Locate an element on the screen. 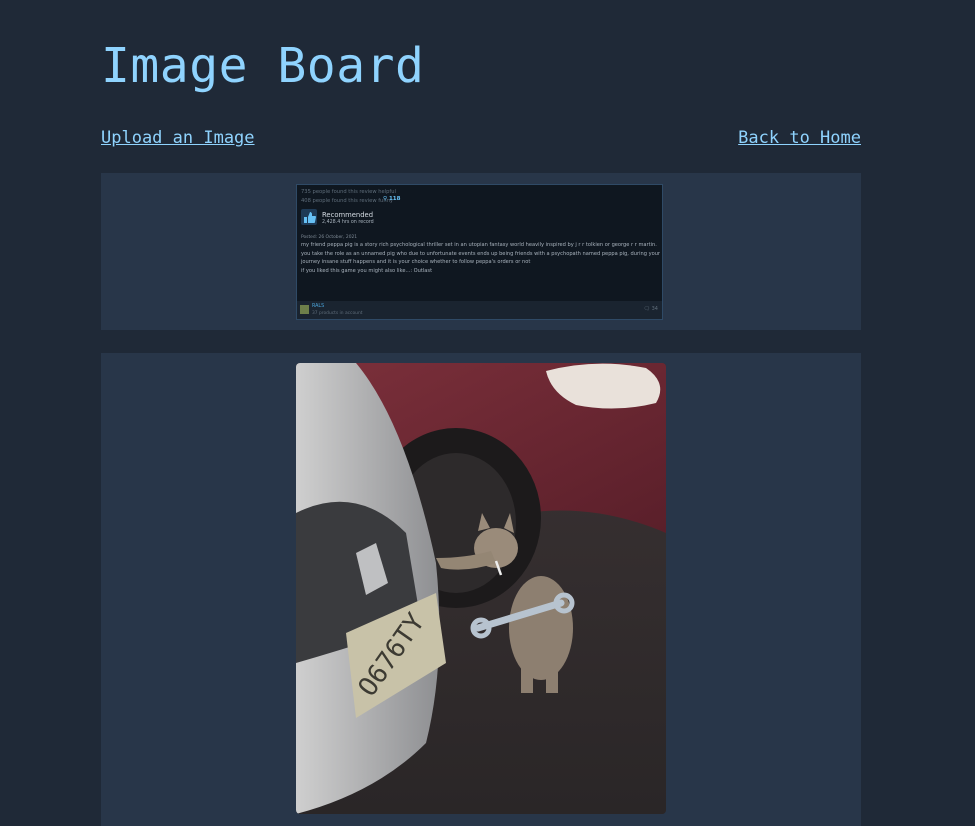 This screenshot has width=975, height=826. review-products: 37 products in account is located at coordinates (337, 313).